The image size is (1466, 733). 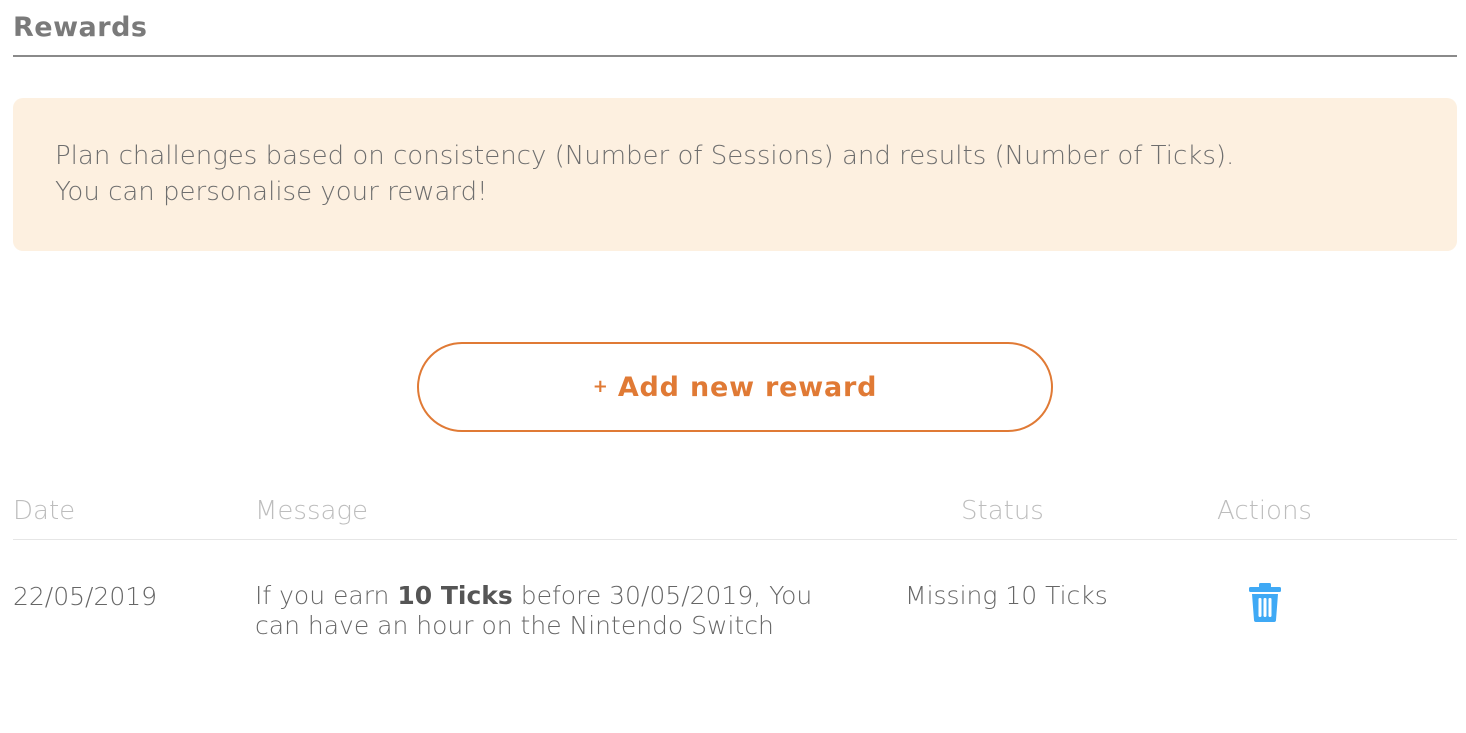 I want to click on column-header-actions: Actions, so click(x=1264, y=511).